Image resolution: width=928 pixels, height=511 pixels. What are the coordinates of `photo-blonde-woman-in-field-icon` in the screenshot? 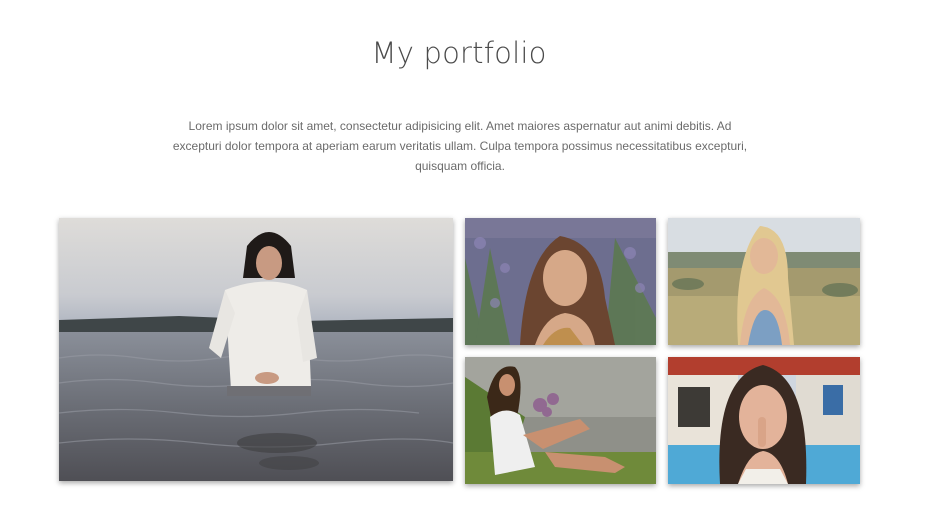 It's located at (764, 281).